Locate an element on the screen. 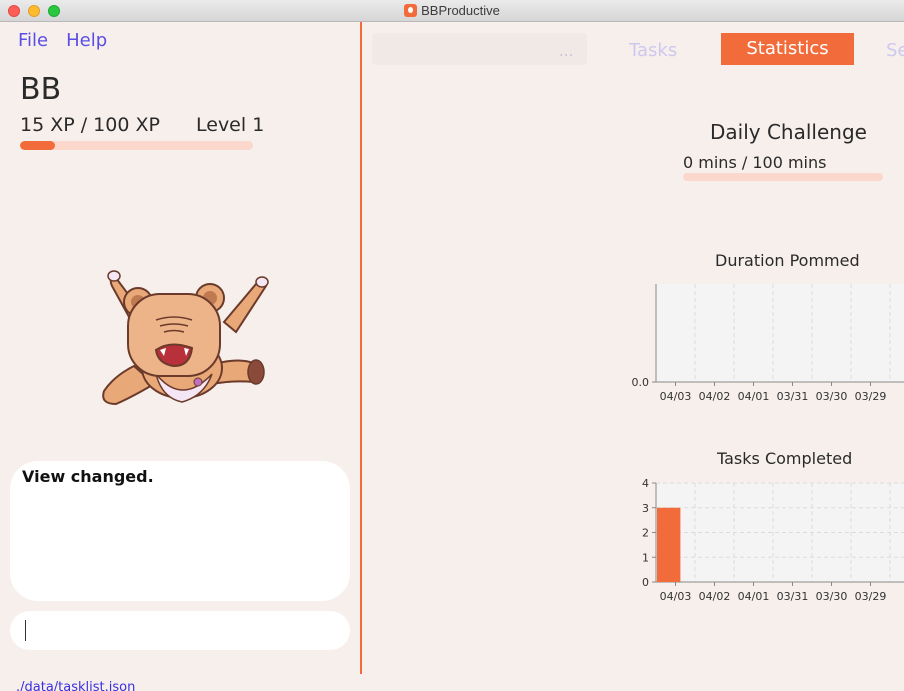 This screenshot has height=691, width=904. y-tick-label: 1 is located at coordinates (645, 557).